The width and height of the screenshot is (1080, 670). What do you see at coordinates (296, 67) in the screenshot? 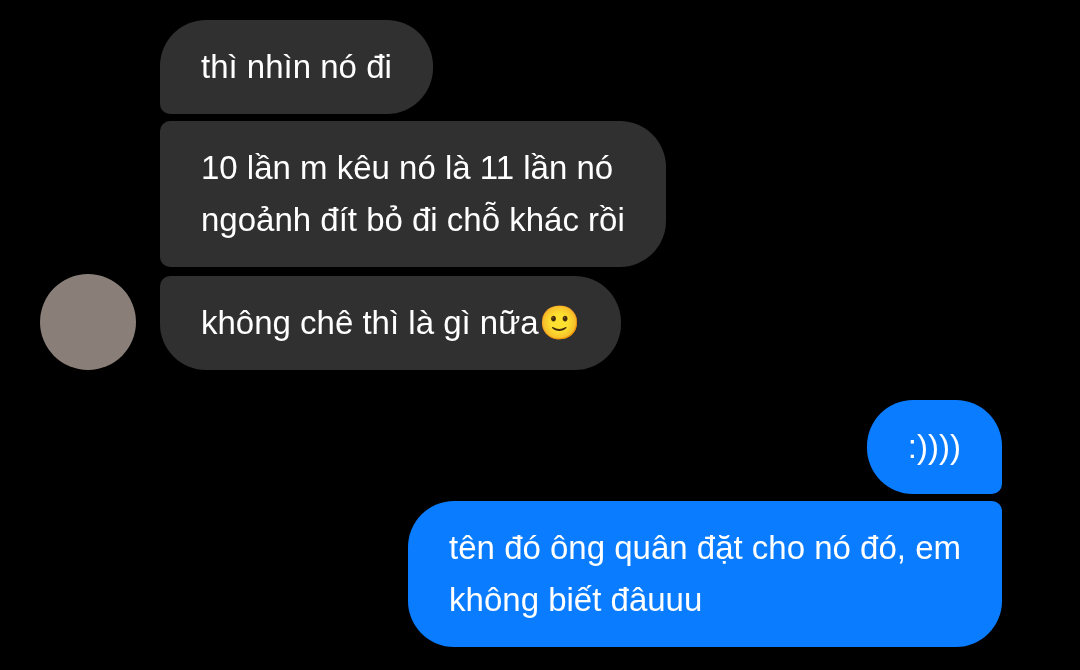
I see `received-message: thì nhìn nó đi` at bounding box center [296, 67].